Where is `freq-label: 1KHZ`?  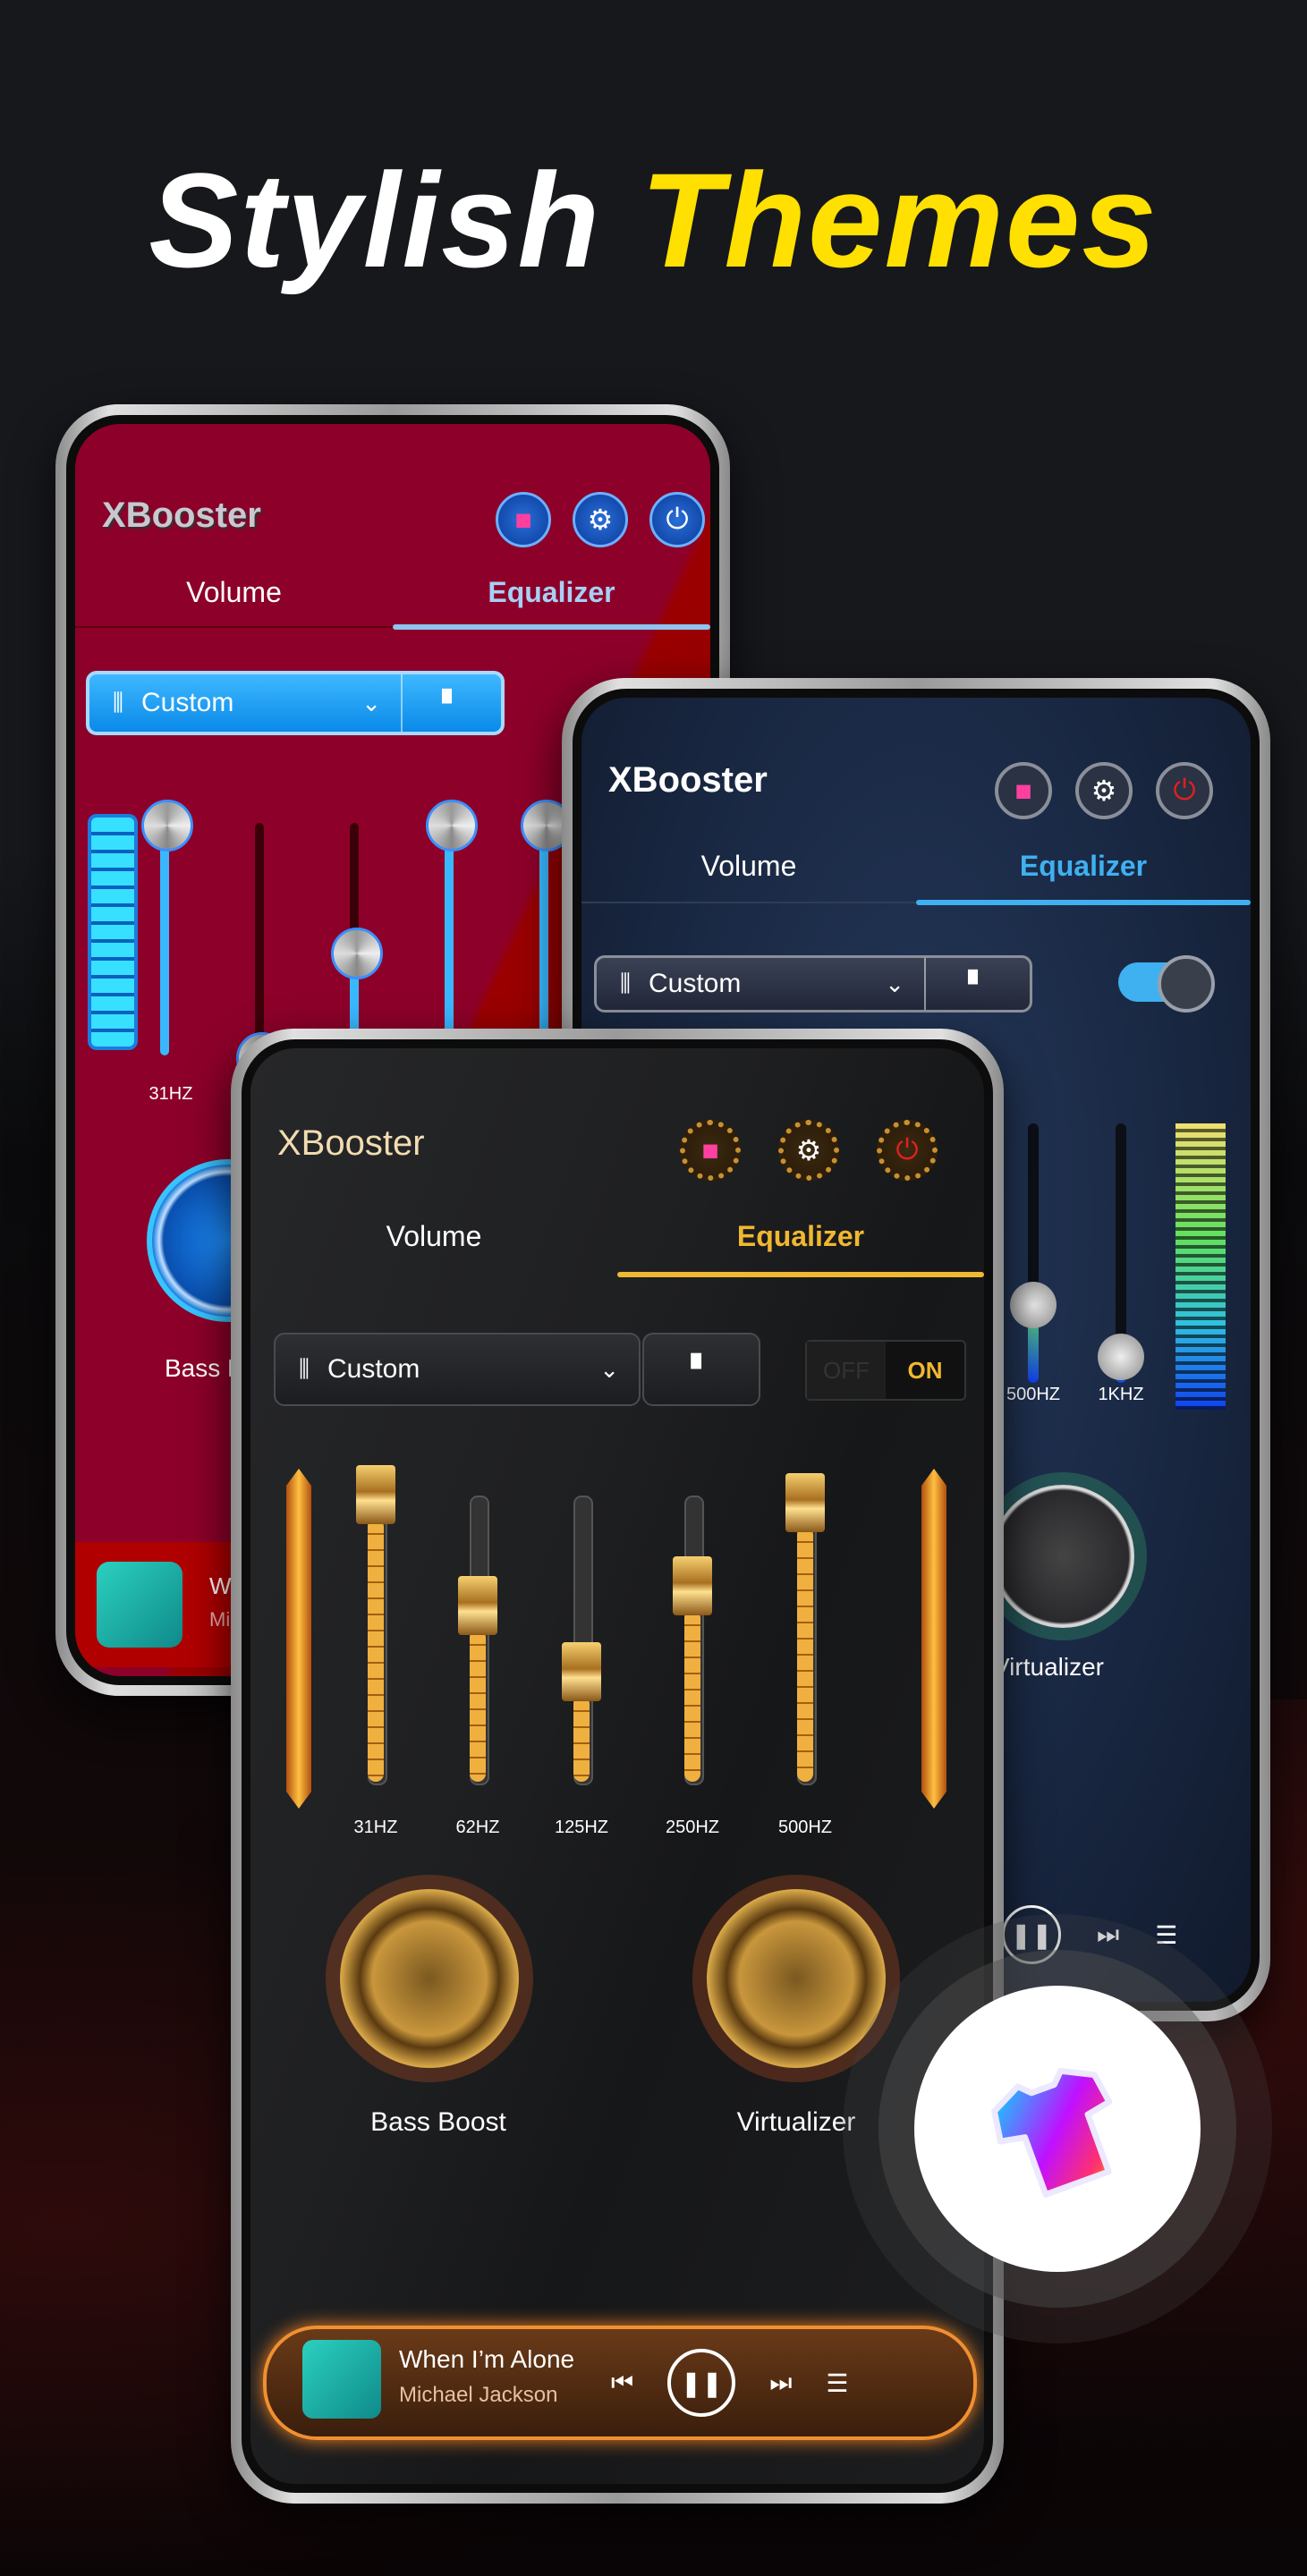 freq-label: 1KHZ is located at coordinates (1121, 1394).